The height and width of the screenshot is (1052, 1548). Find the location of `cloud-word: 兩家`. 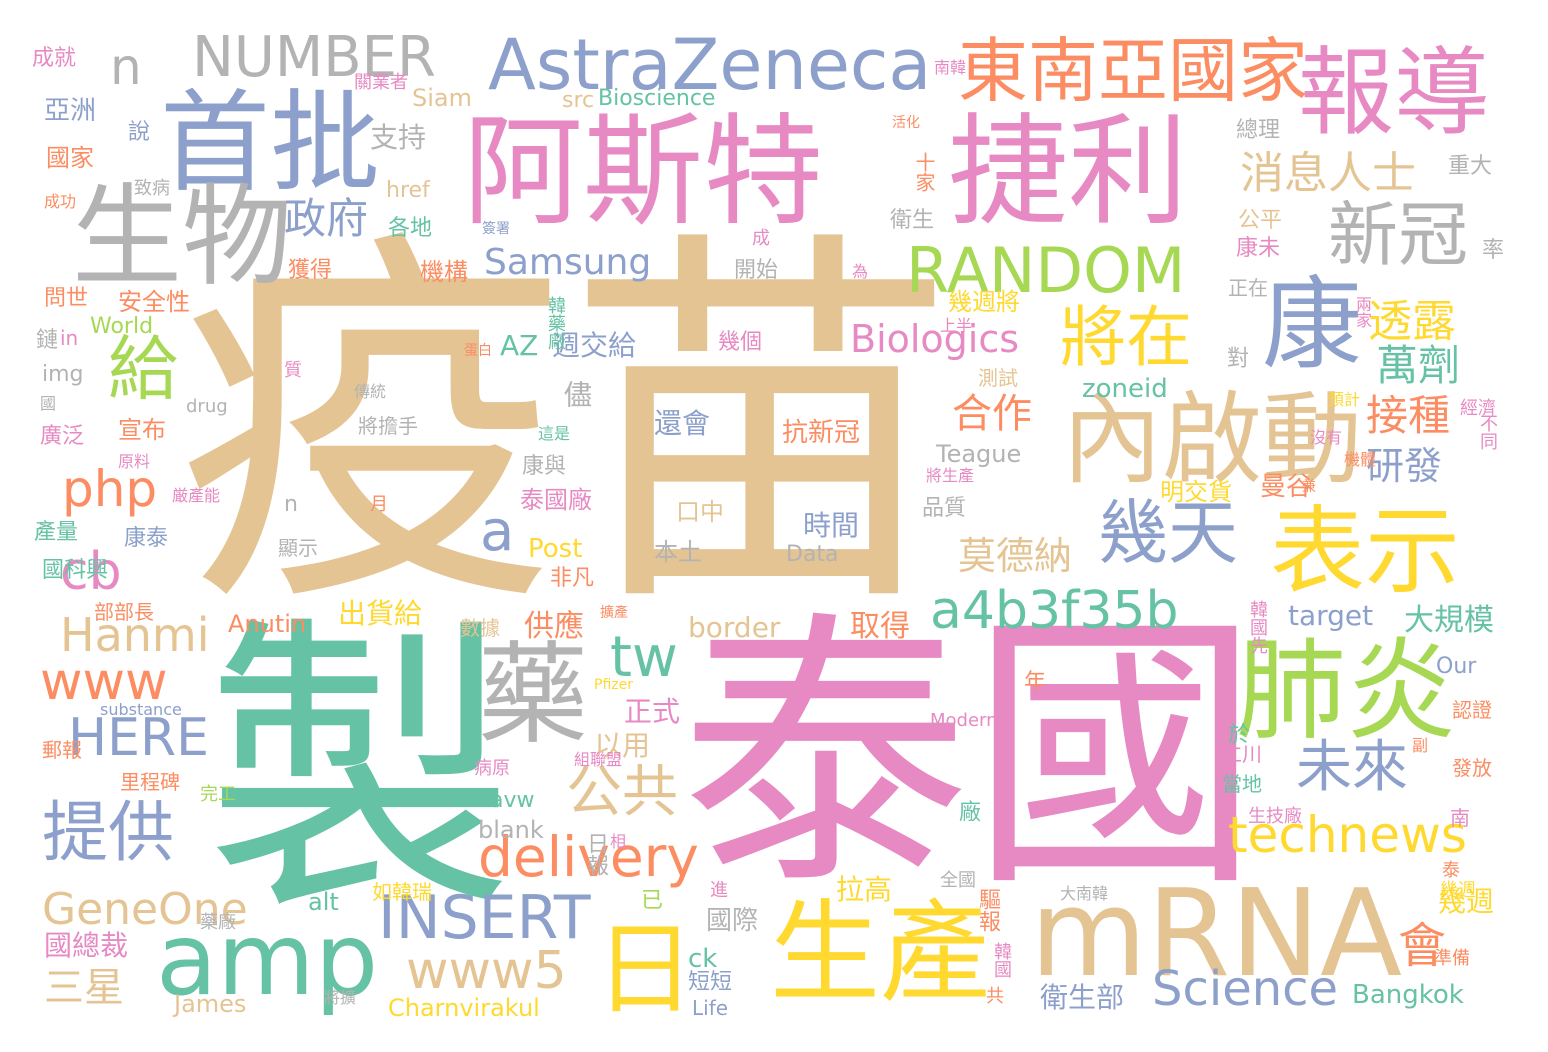

cloud-word: 兩家 is located at coordinates (1362, 312).